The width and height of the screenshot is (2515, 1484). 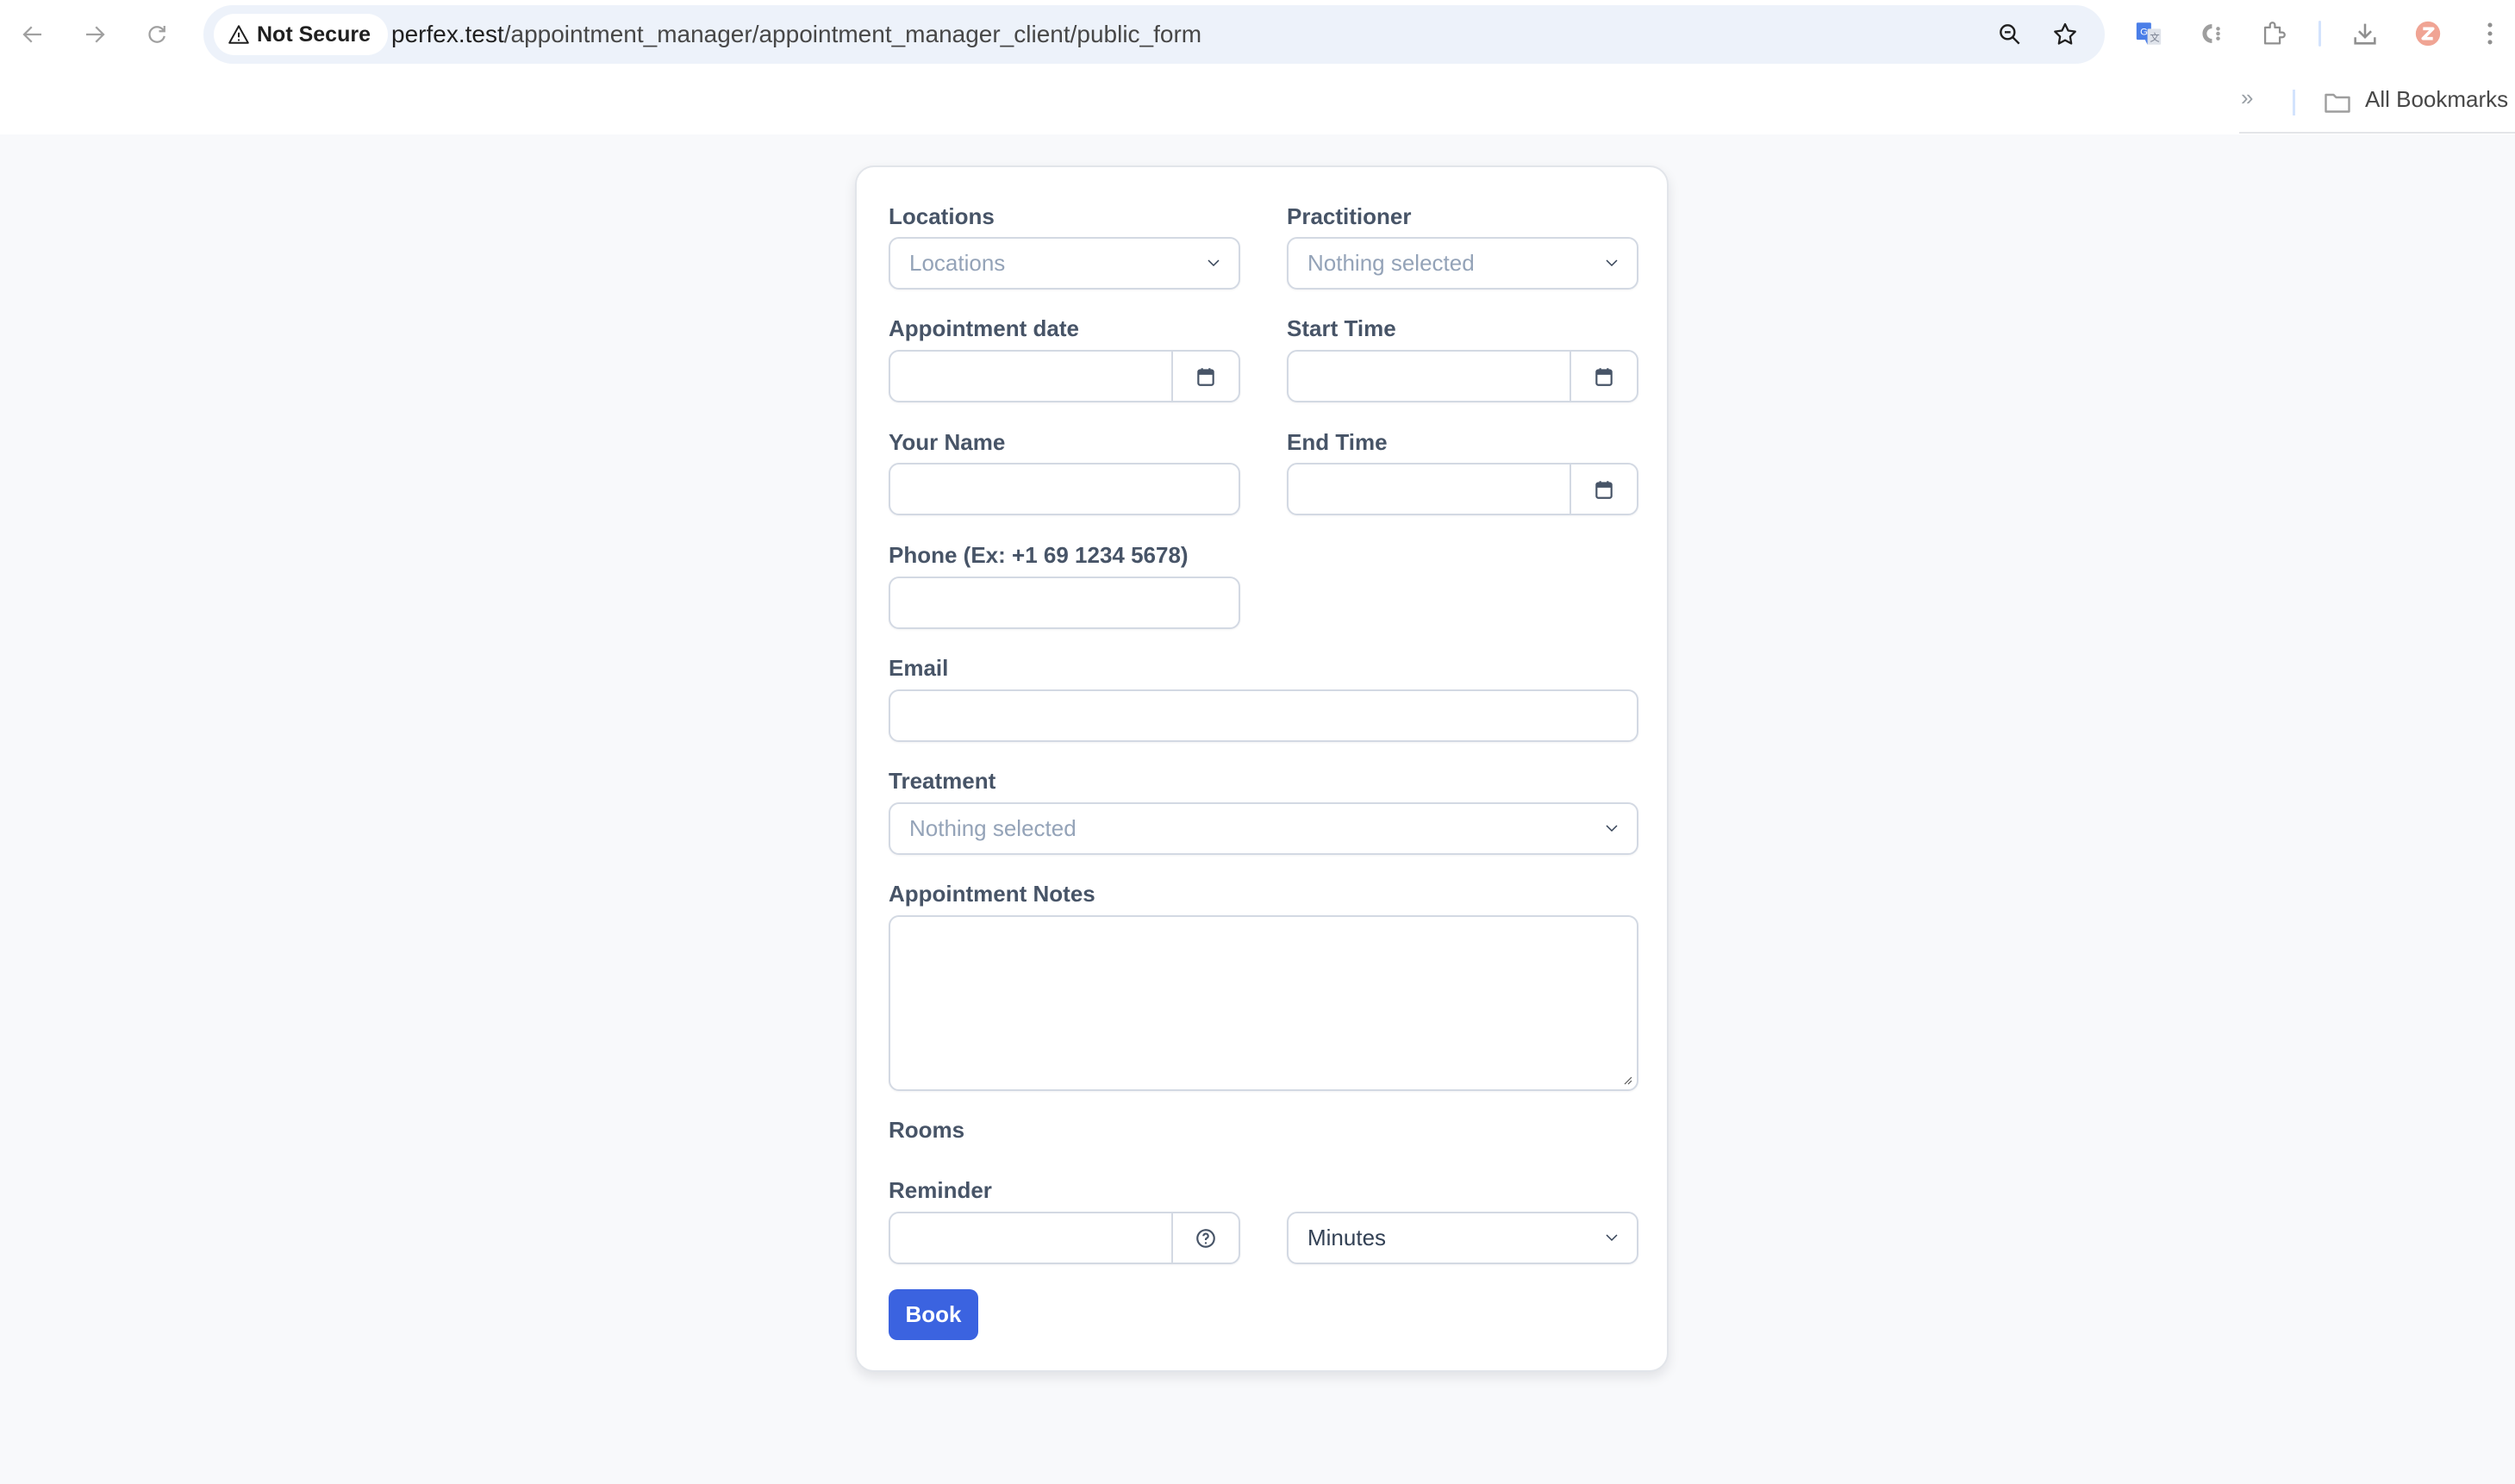 What do you see at coordinates (1391, 263) in the screenshot?
I see `practitioner-select-value: Nothing selected` at bounding box center [1391, 263].